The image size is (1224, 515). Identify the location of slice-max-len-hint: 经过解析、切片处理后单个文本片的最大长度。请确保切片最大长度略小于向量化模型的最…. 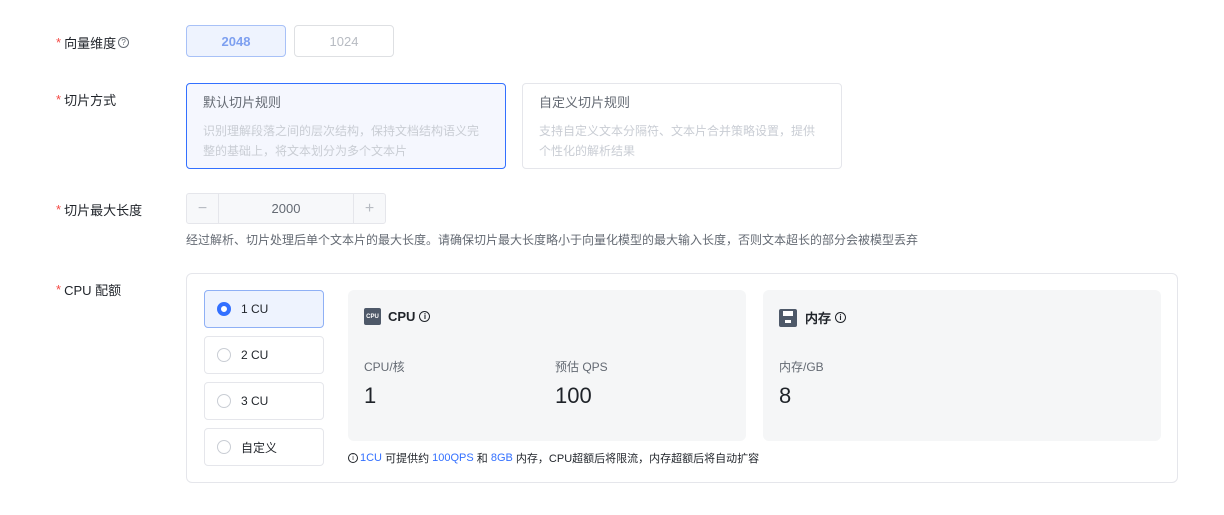
(552, 240).